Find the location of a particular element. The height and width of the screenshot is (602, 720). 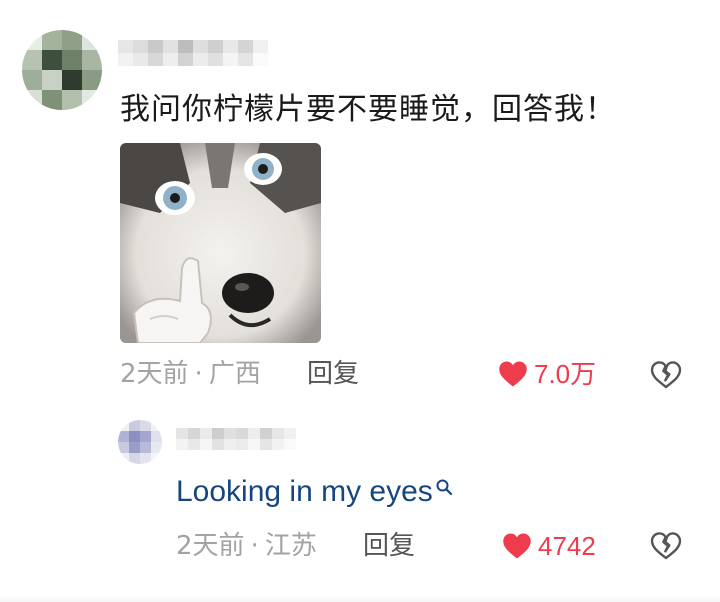

comment-time: 2天前 is located at coordinates (154, 374).